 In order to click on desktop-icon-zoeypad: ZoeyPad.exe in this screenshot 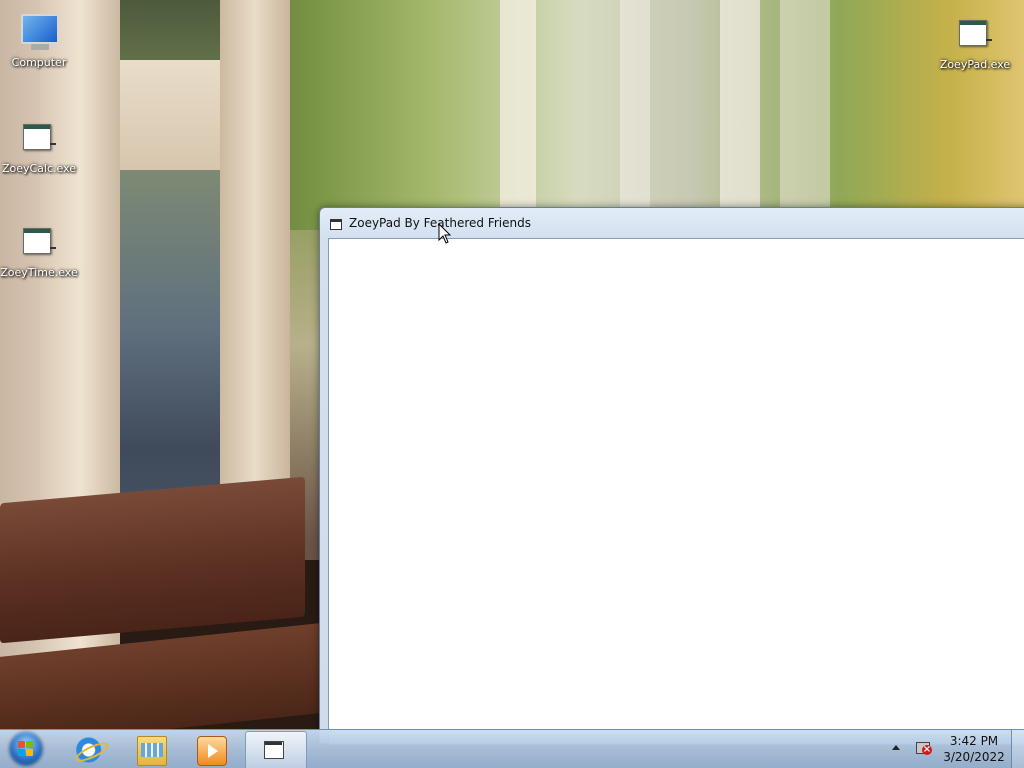, I will do `click(975, 41)`.